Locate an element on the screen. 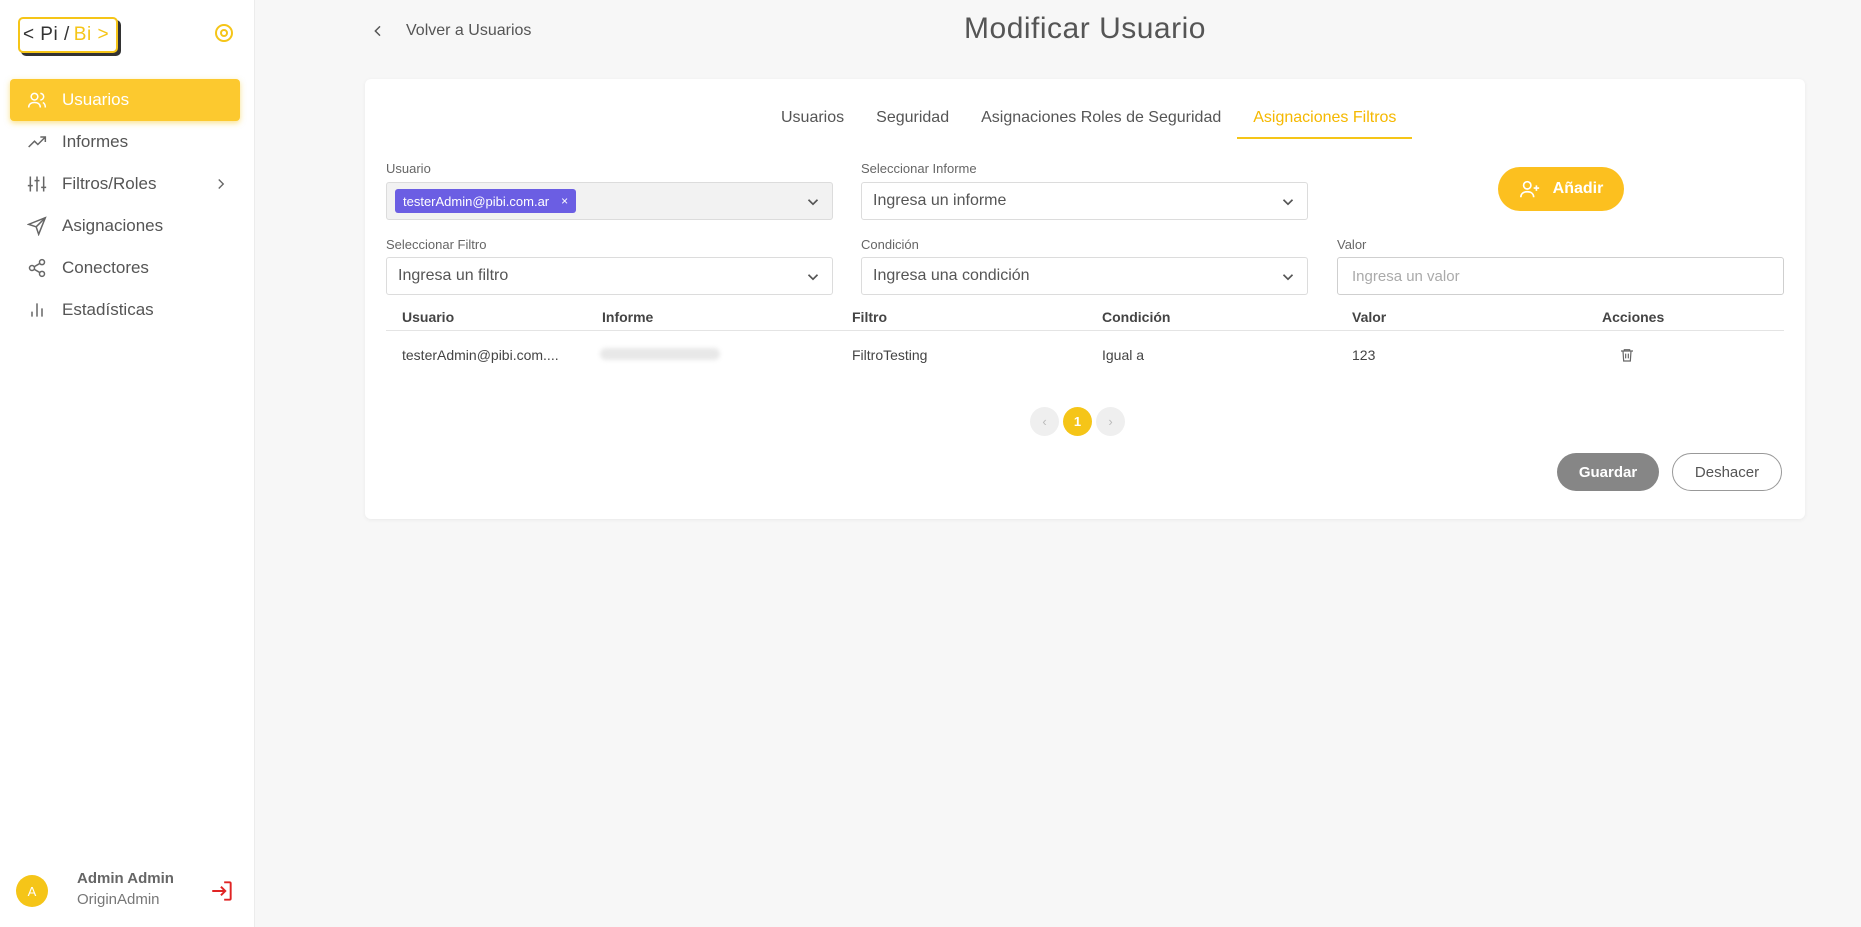 This screenshot has height=927, width=1861. tab-seguridad: Seguridad is located at coordinates (912, 119).